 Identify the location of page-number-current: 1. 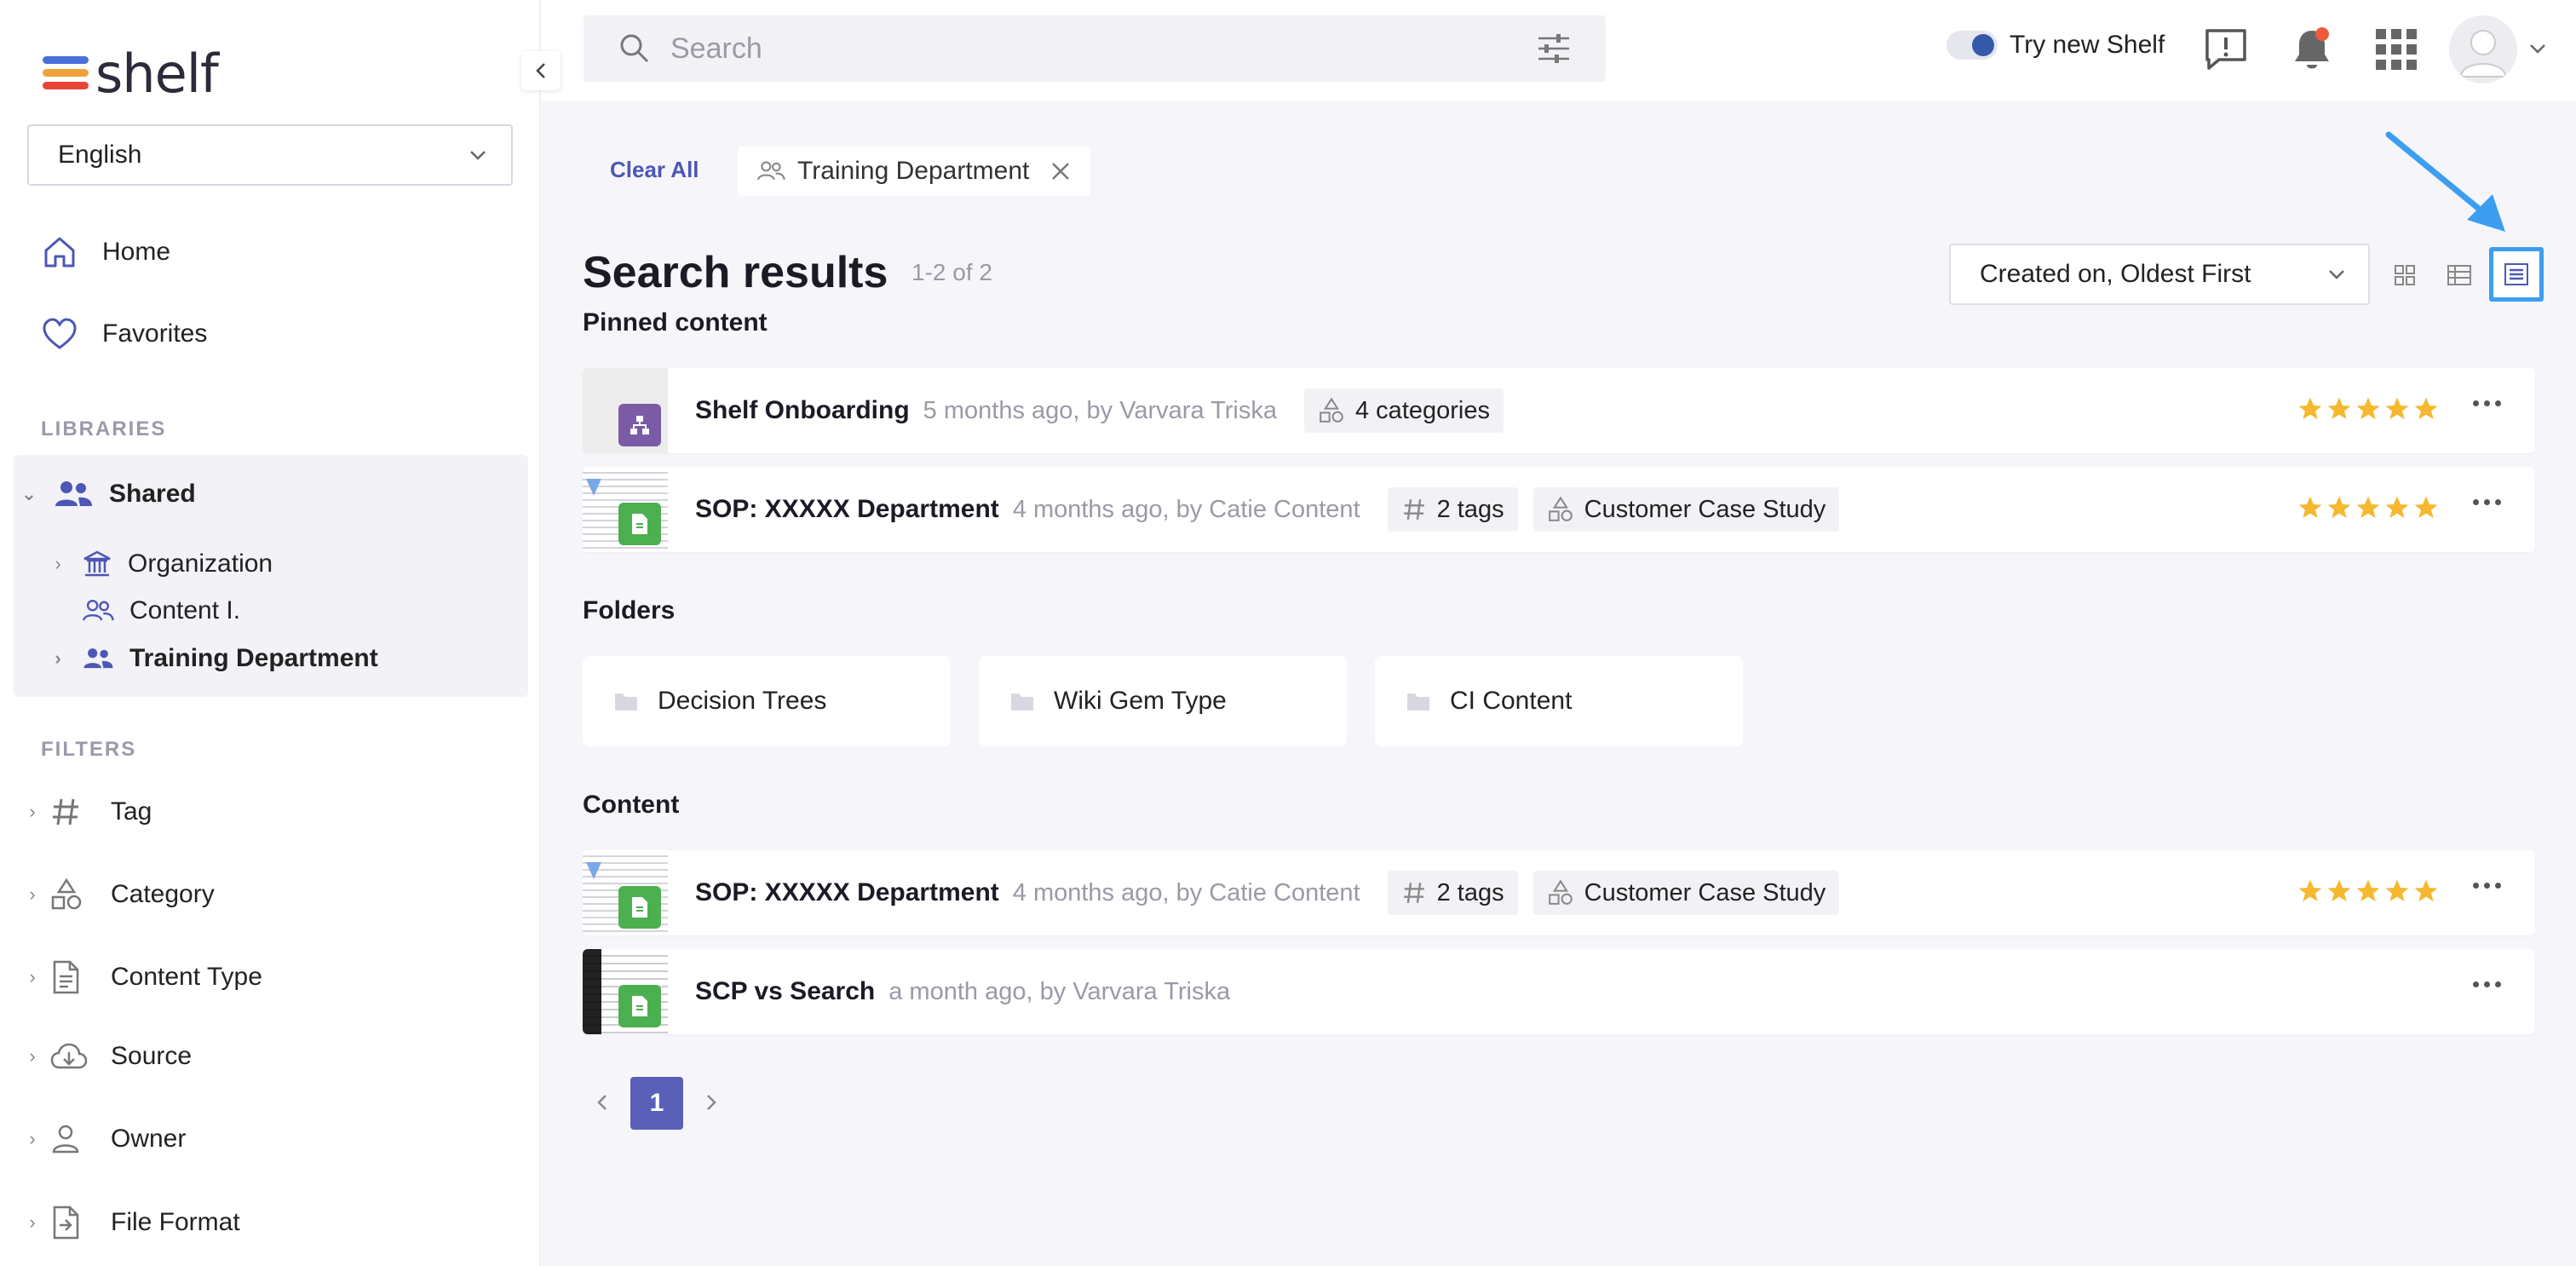
(657, 1103).